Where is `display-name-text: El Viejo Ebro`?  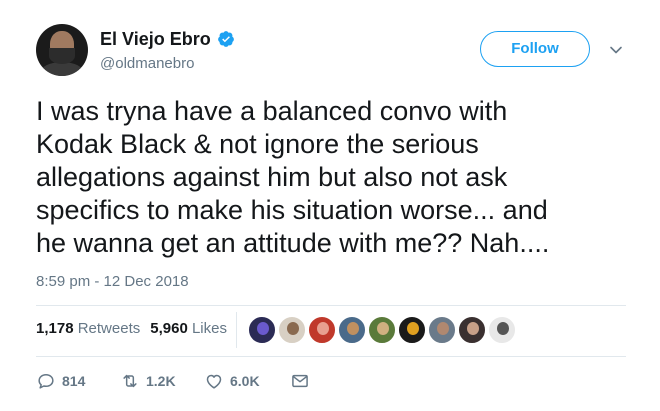 display-name-text: El Viejo Ebro is located at coordinates (155, 39).